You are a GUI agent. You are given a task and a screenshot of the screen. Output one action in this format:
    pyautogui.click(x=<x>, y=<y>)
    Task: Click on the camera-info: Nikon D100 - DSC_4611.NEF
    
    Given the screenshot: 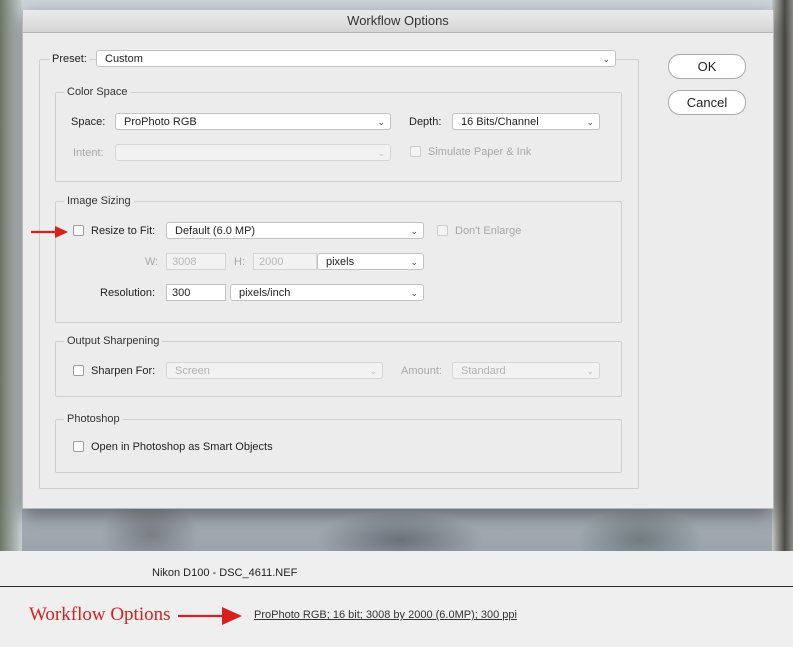 What is the action you would take?
    pyautogui.click(x=225, y=573)
    